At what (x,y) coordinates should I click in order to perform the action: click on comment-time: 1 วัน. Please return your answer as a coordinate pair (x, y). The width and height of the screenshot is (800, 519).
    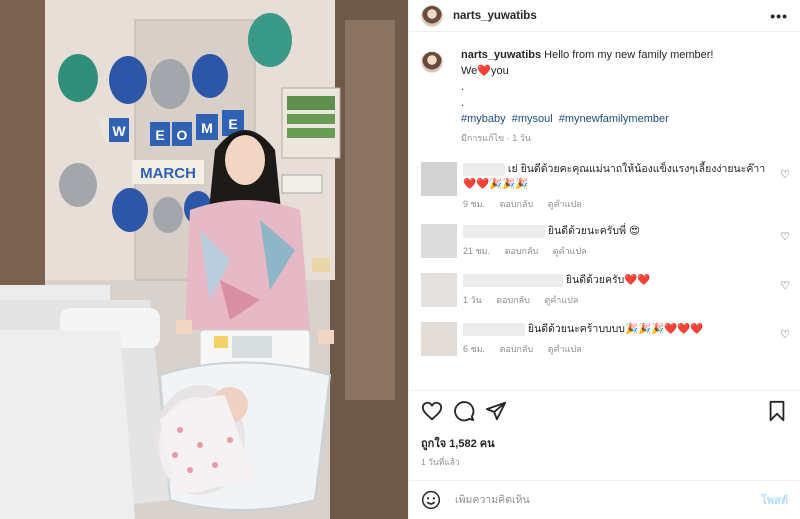
    Looking at the image, I should click on (472, 300).